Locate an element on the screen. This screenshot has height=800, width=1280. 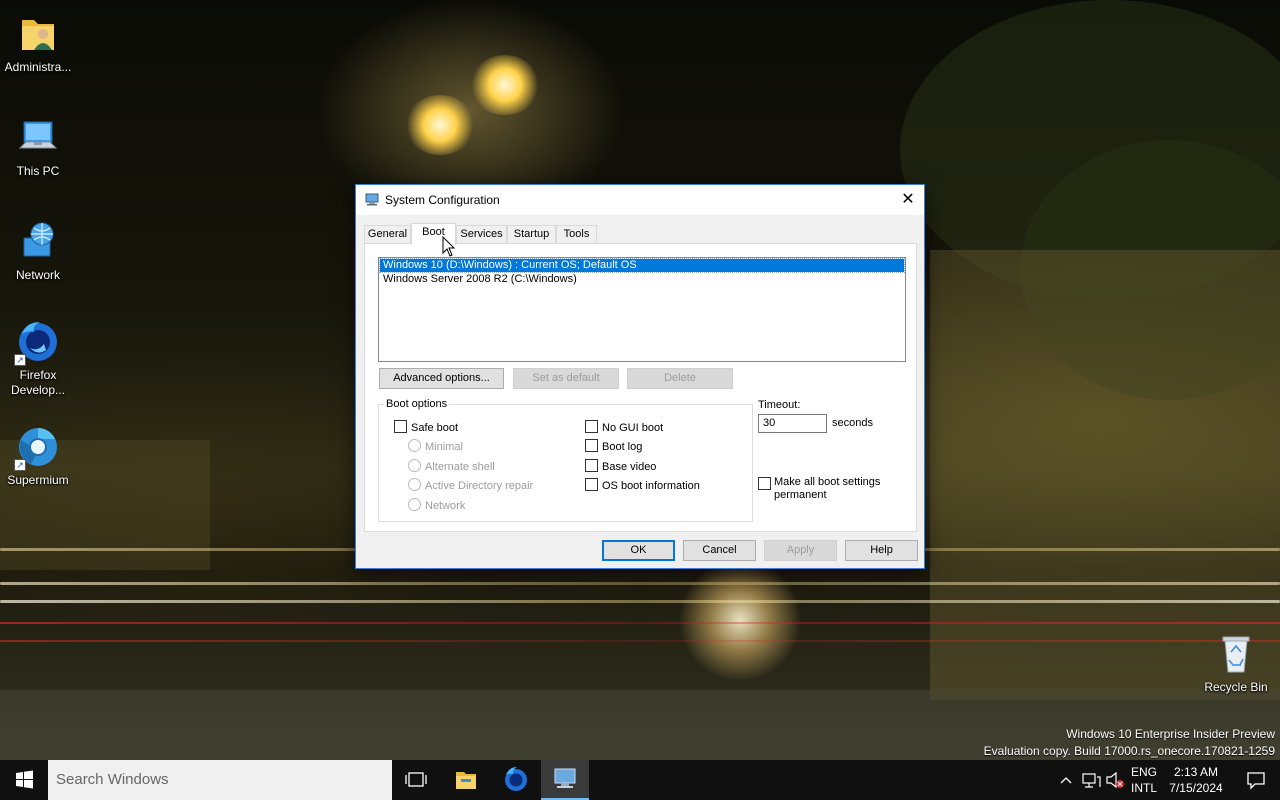
firefox-developer-taskbar-button is located at coordinates (516, 780).